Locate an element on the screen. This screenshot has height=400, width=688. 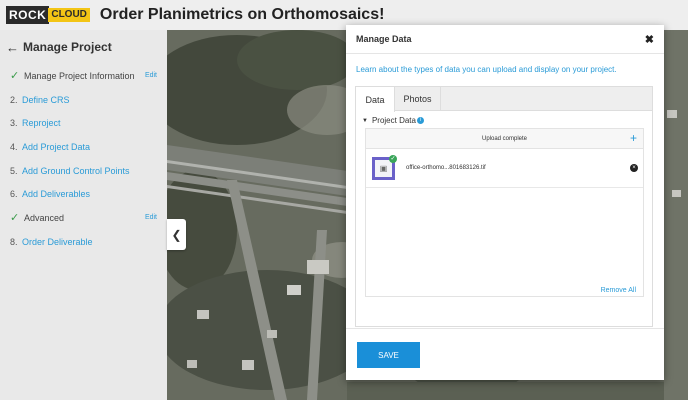
arrow-left-icon: ← is located at coordinates (12, 47).